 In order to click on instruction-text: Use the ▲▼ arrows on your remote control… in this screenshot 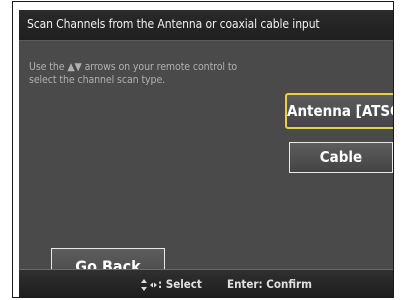, I will do `click(133, 73)`.